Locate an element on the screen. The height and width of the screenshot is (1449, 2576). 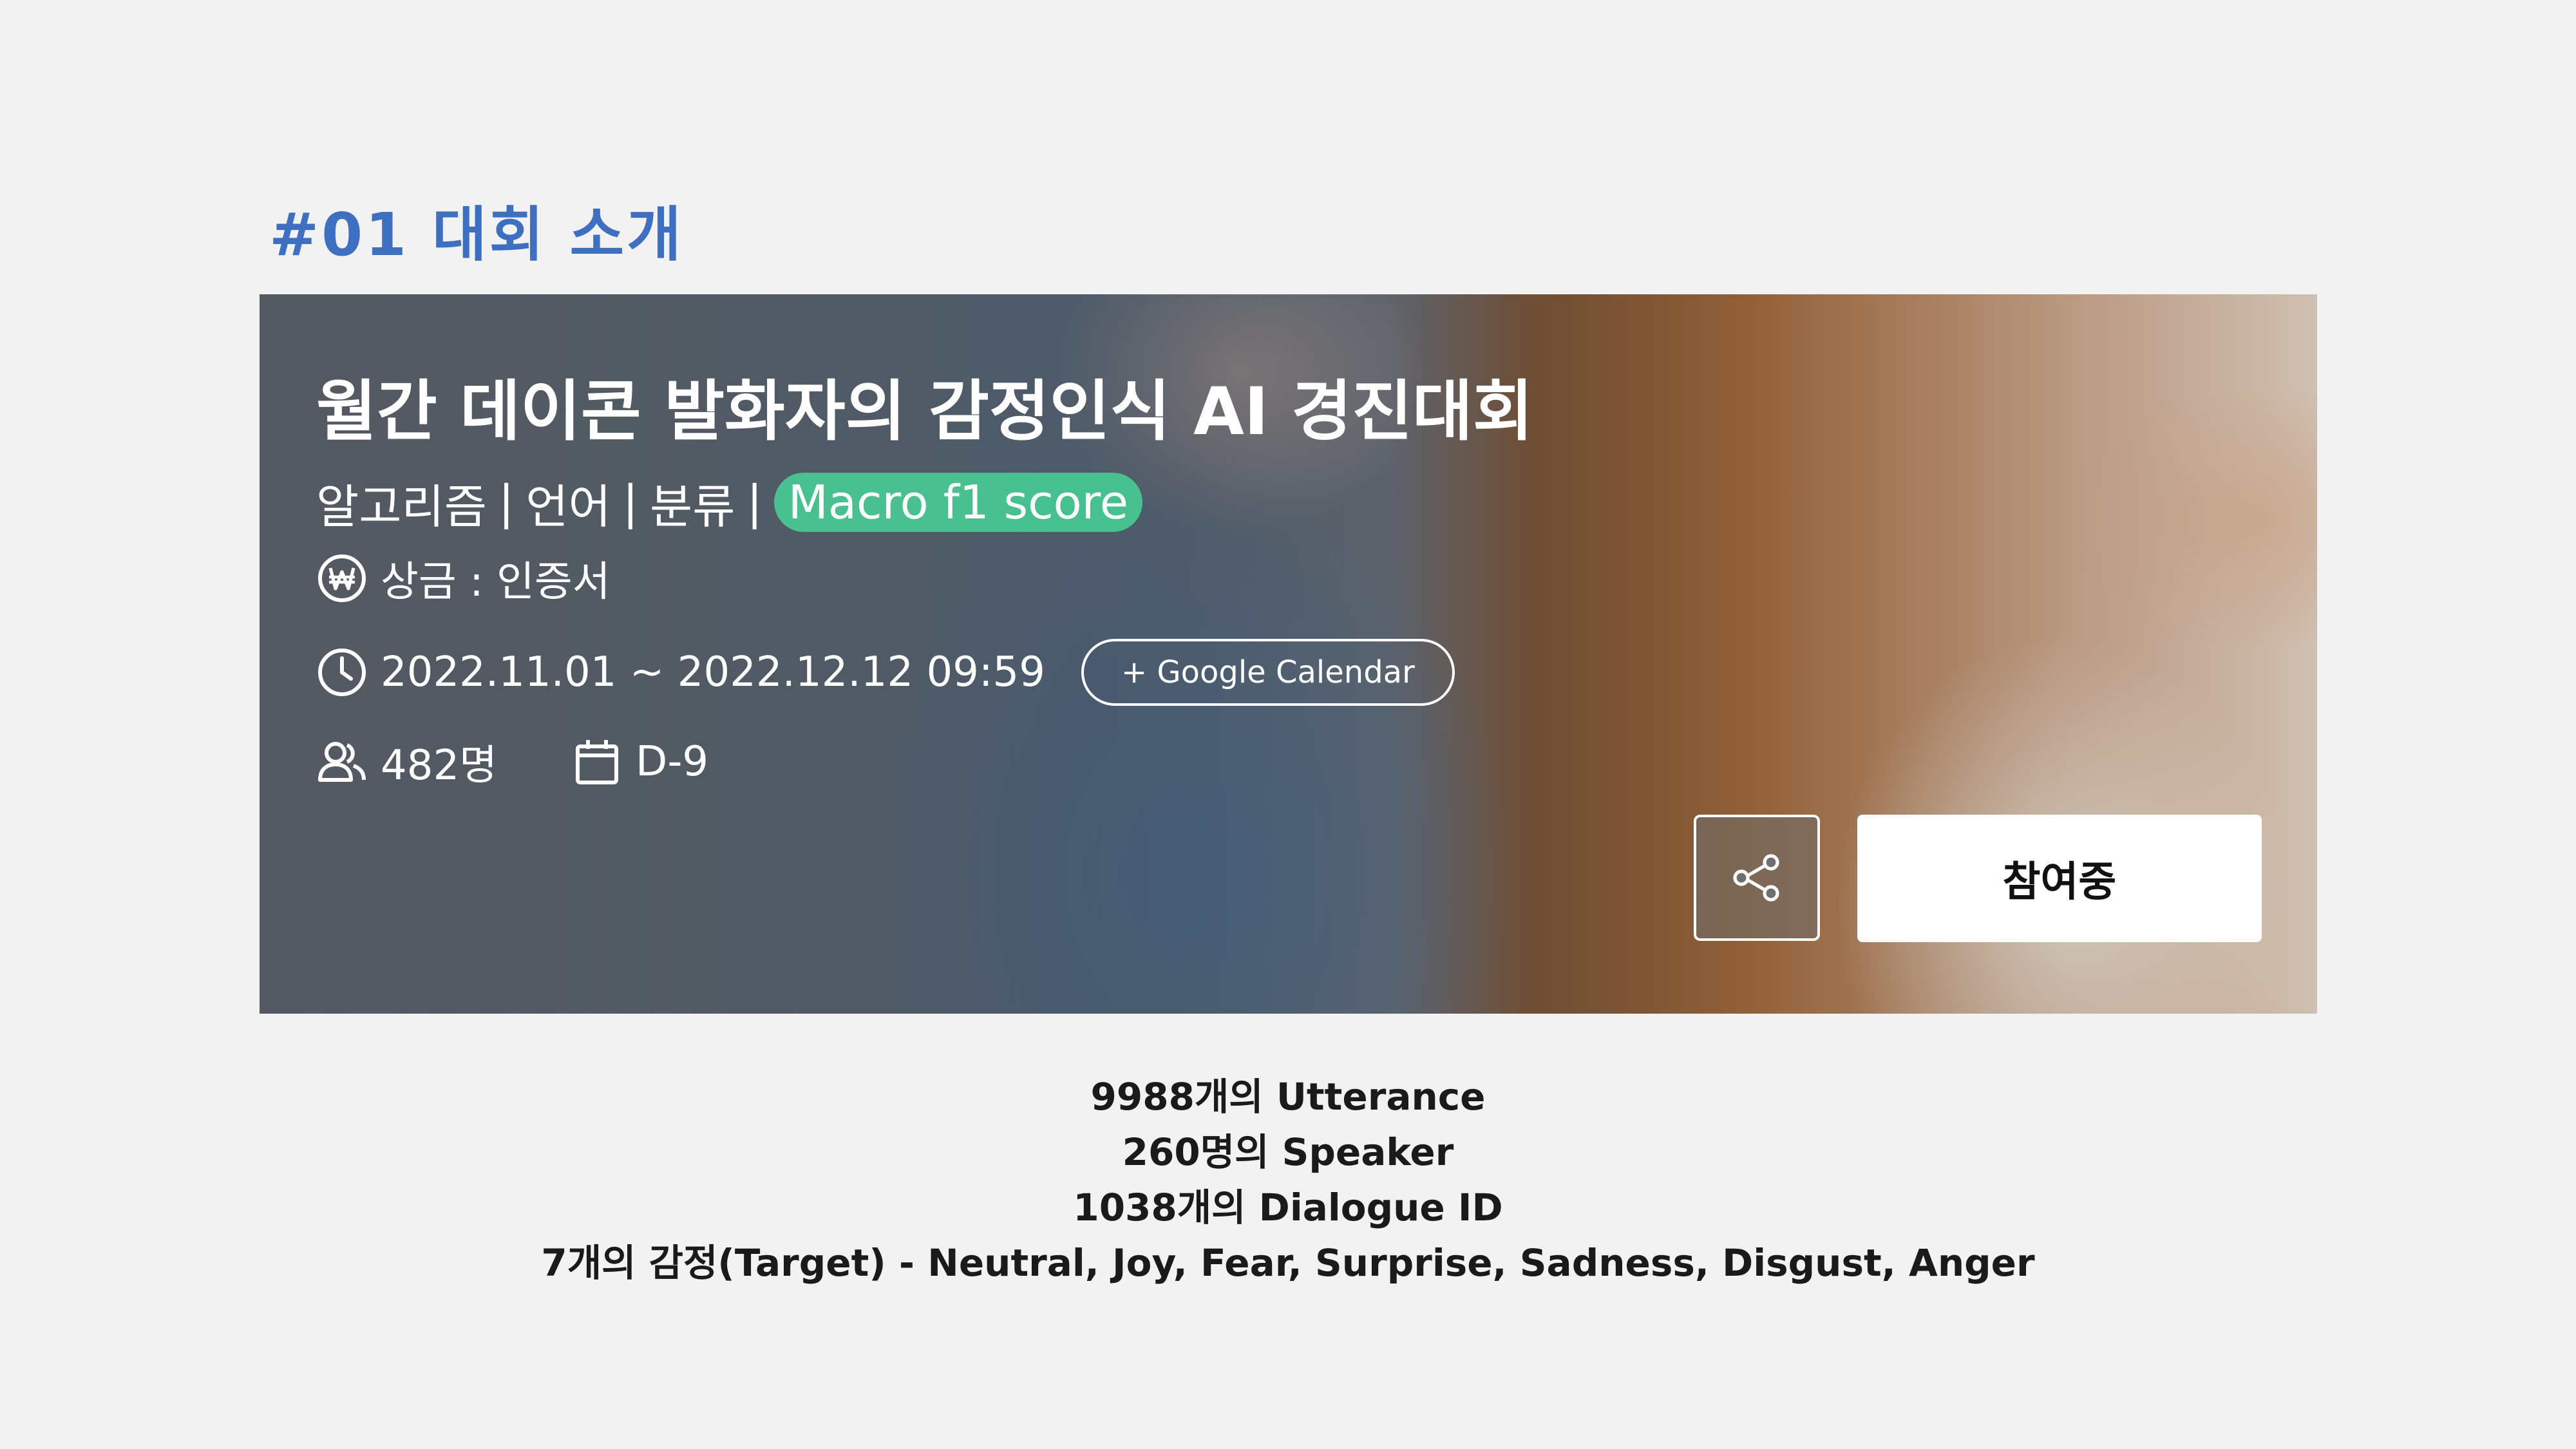
tag-classification: 분류 is located at coordinates (692, 507).